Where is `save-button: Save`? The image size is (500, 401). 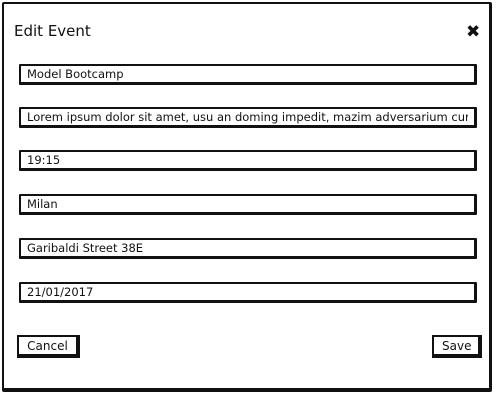
save-button: Save is located at coordinates (457, 346).